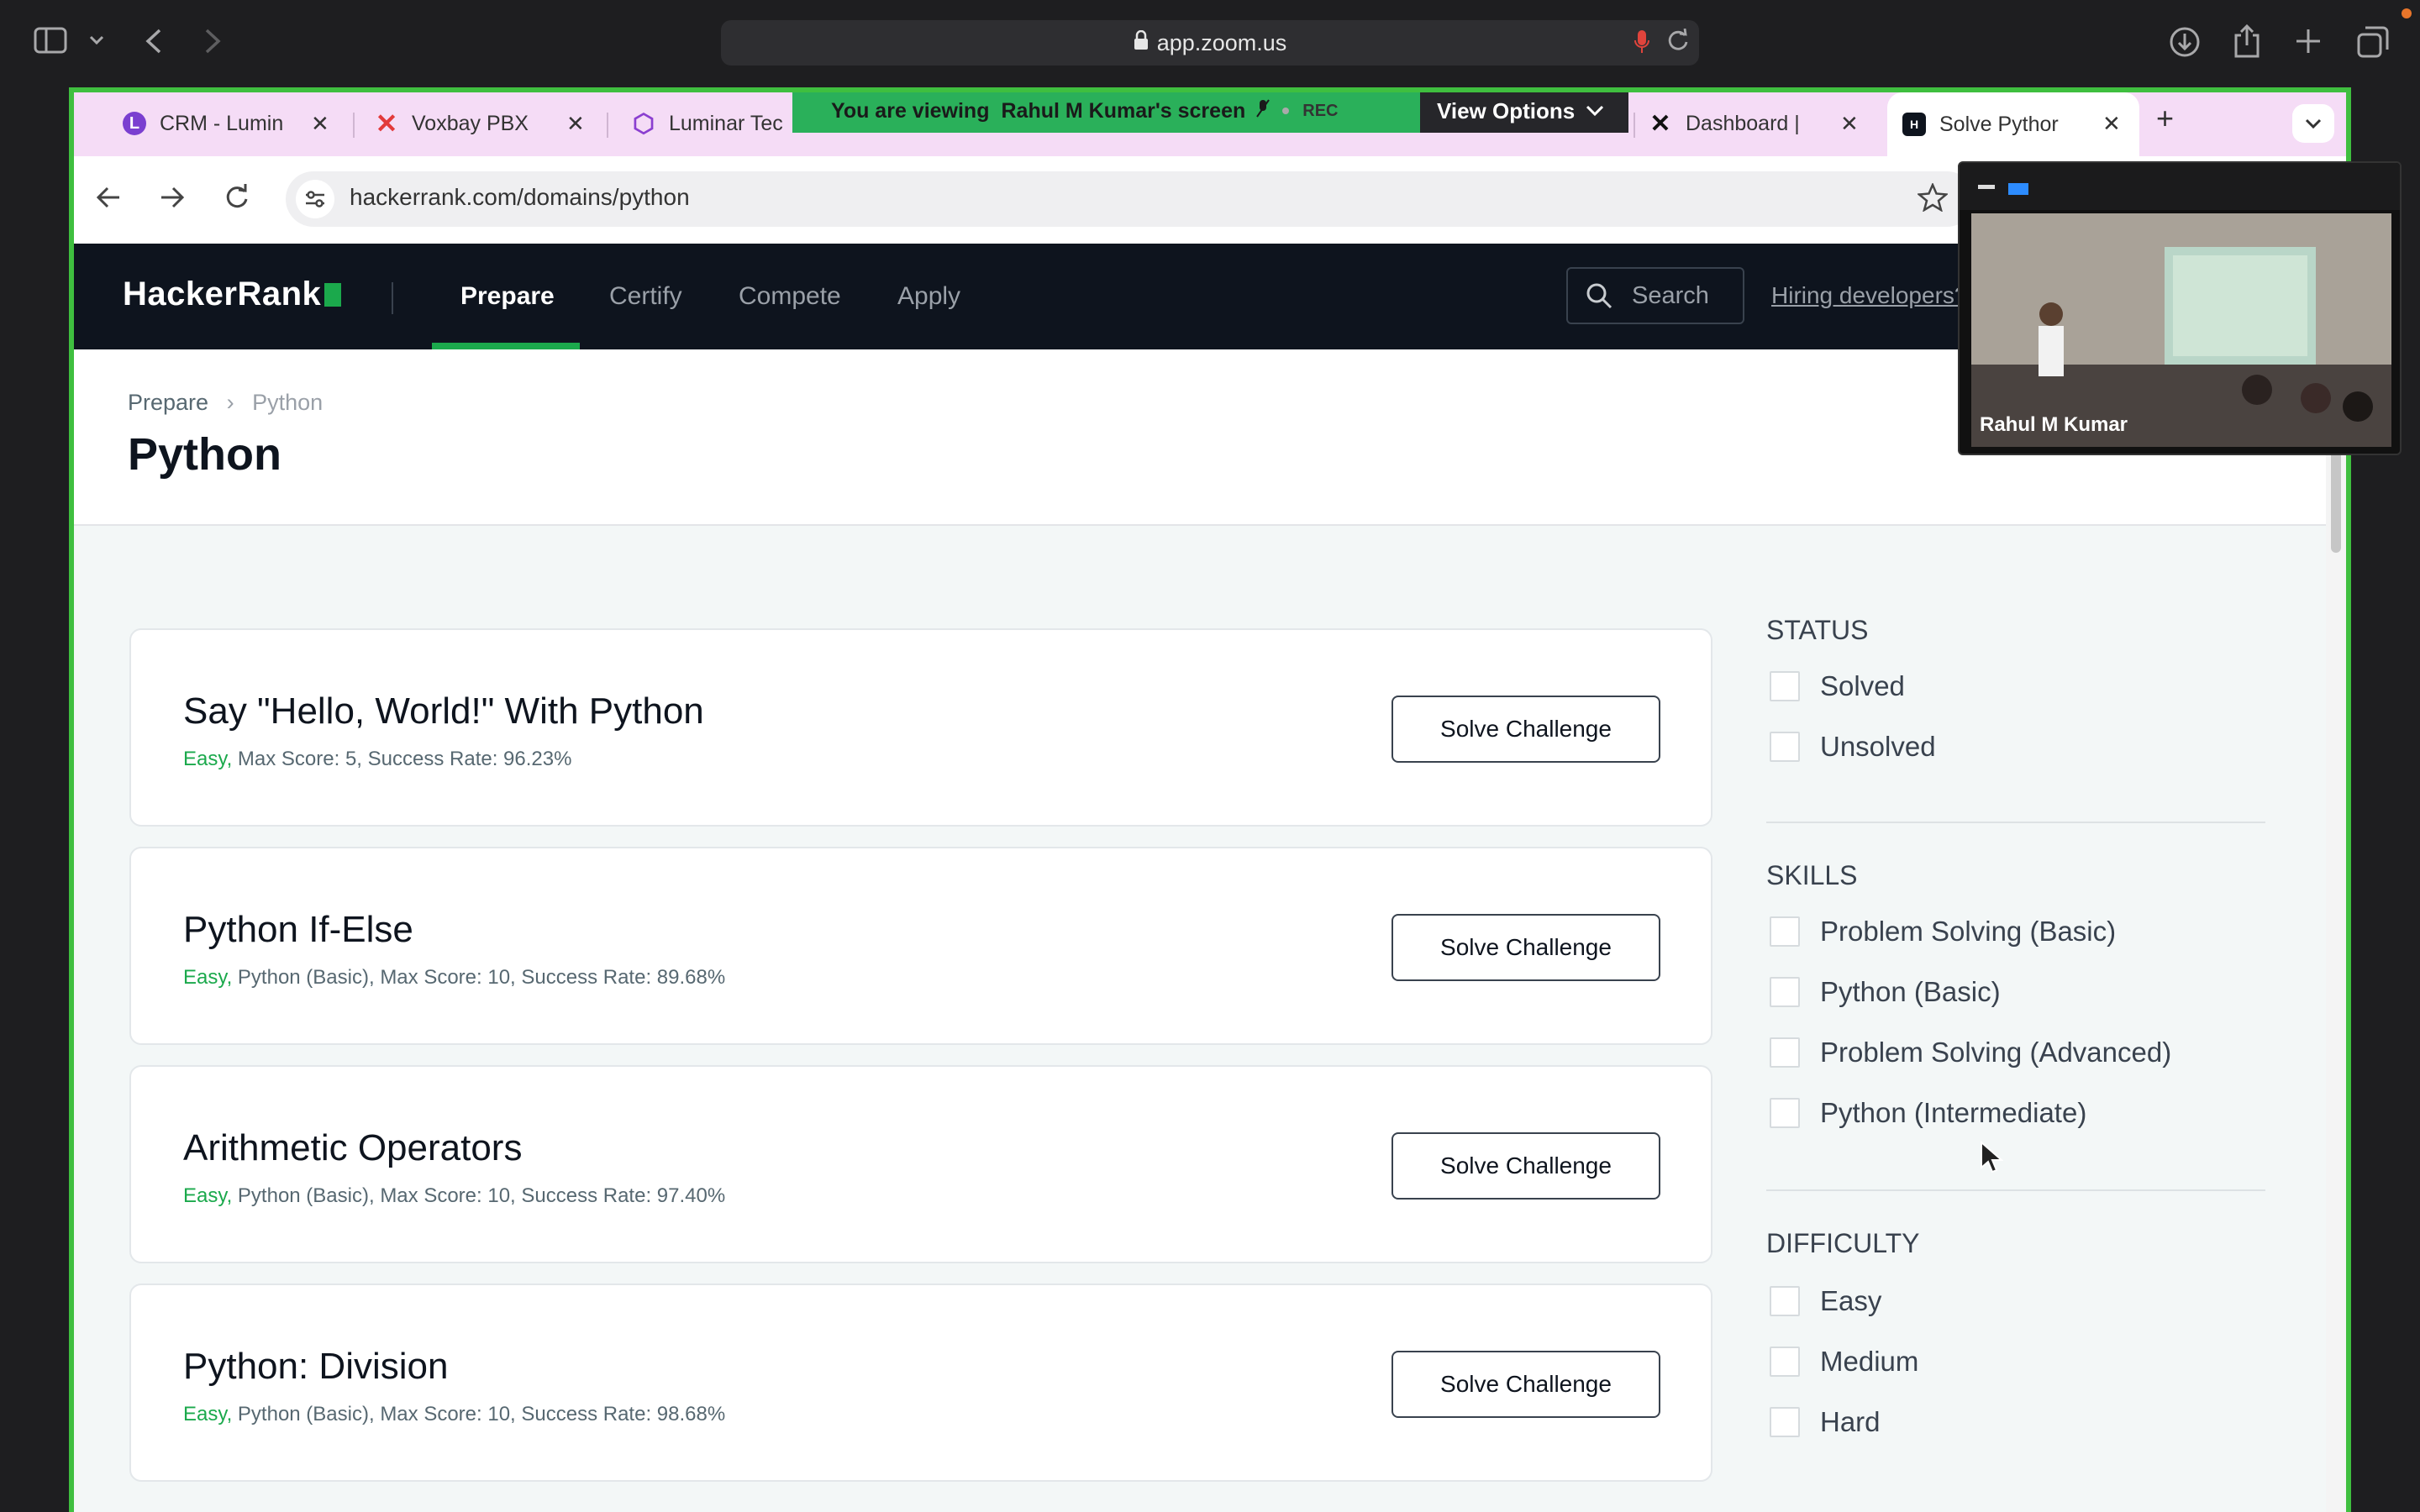  I want to click on meta-text: Max Score: 5, Success Rate: 96.23%, so click(402, 759).